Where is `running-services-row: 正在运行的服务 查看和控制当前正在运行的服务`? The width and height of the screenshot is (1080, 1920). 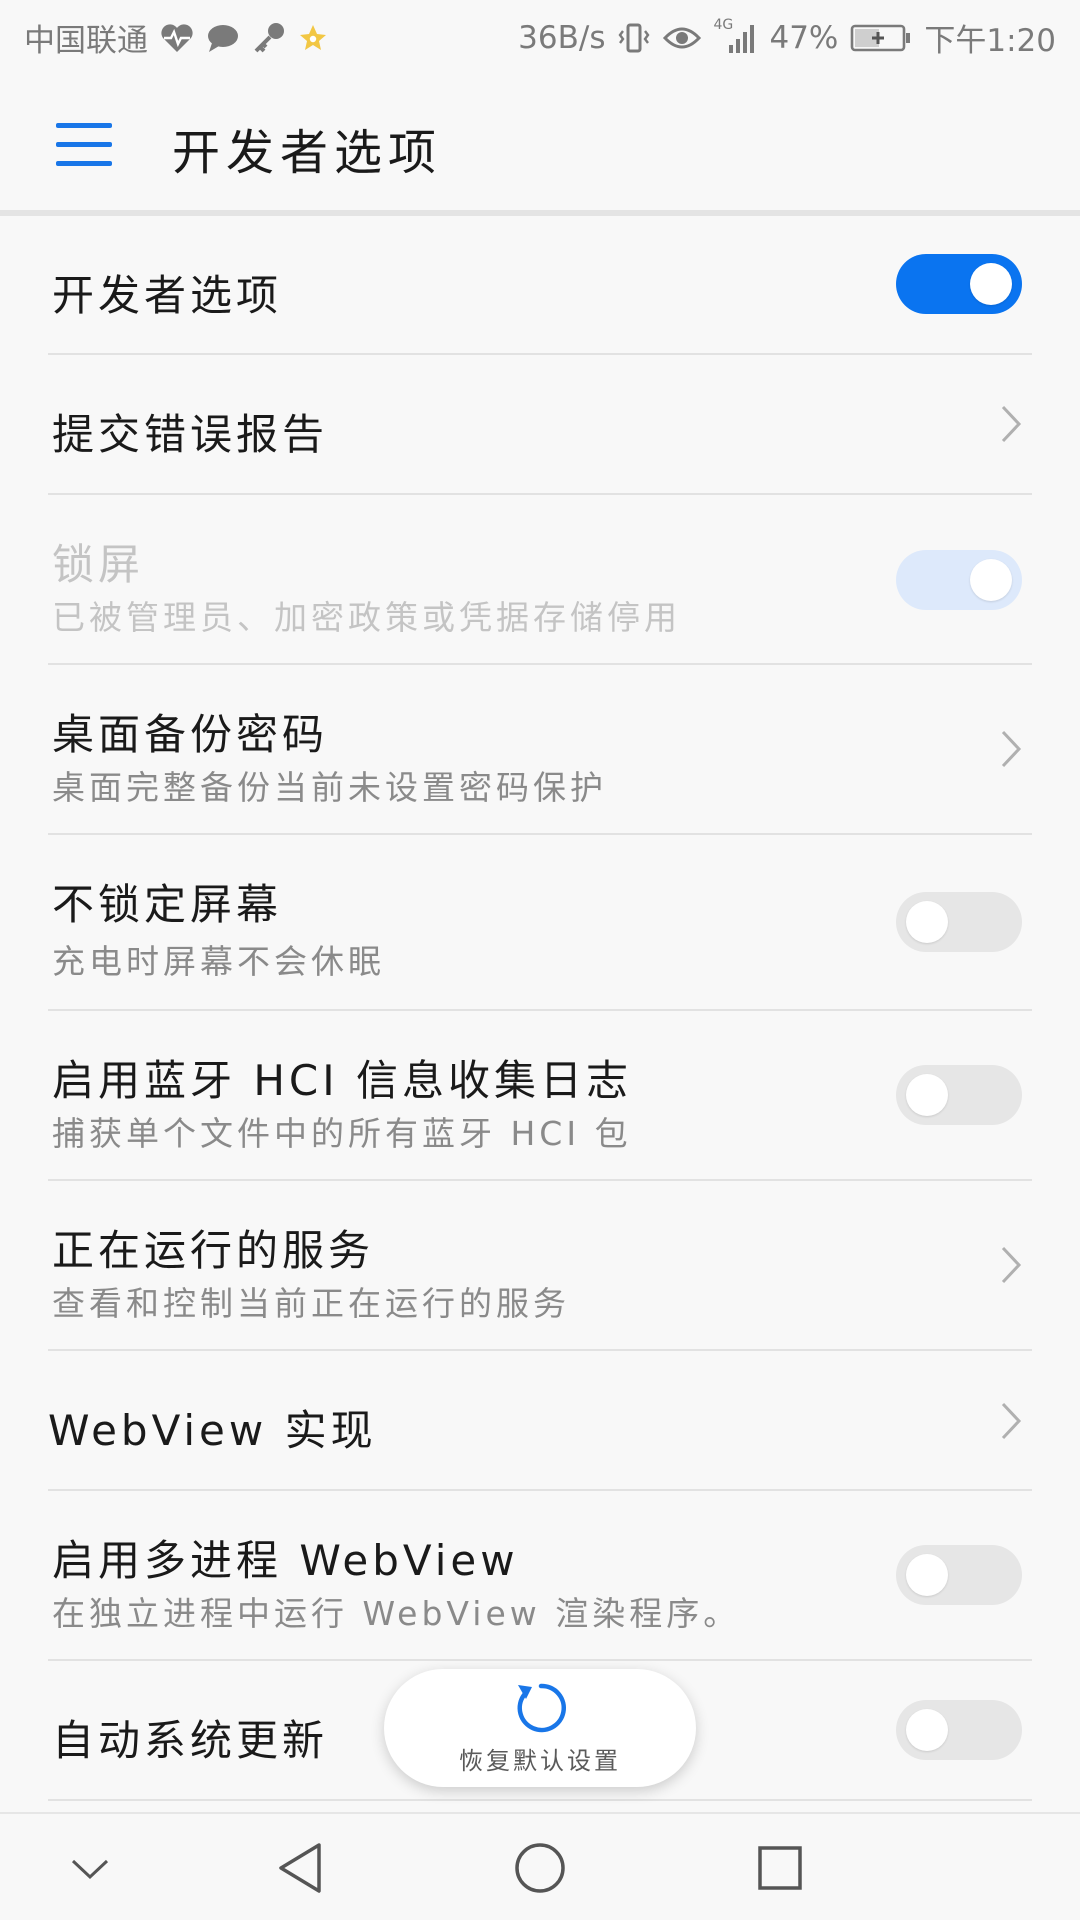
running-services-row: 正在运行的服务 查看和控制当前正在运行的服务 is located at coordinates (540, 1266).